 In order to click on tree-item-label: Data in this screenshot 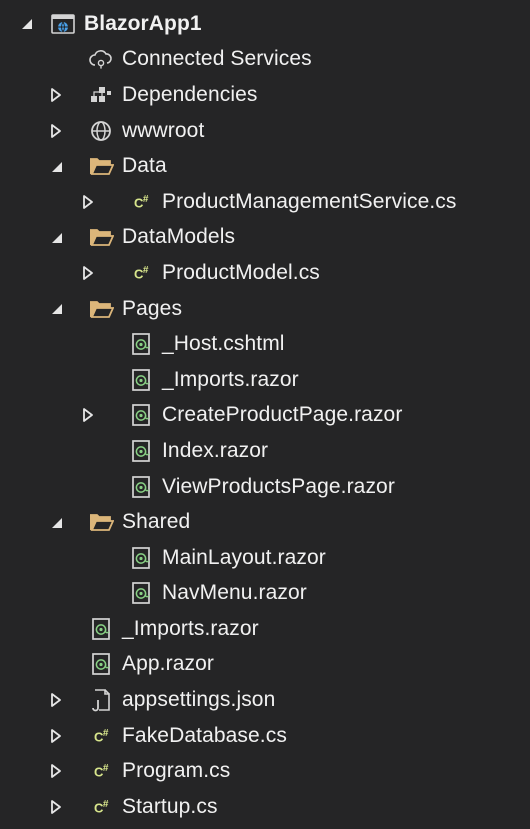, I will do `click(144, 166)`.